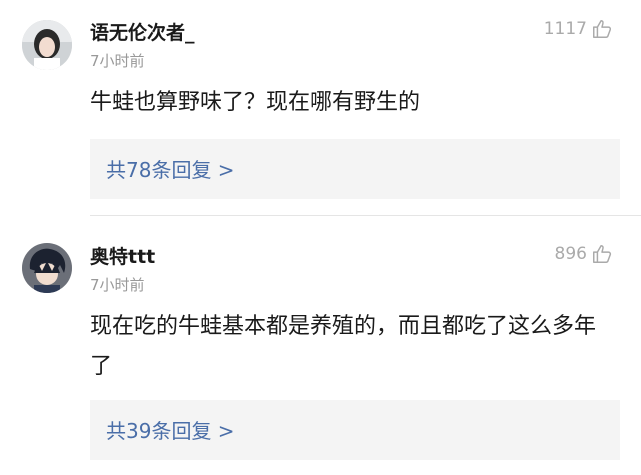 This screenshot has width=641, height=475. I want to click on avatar-girl-icon, so click(47, 45).